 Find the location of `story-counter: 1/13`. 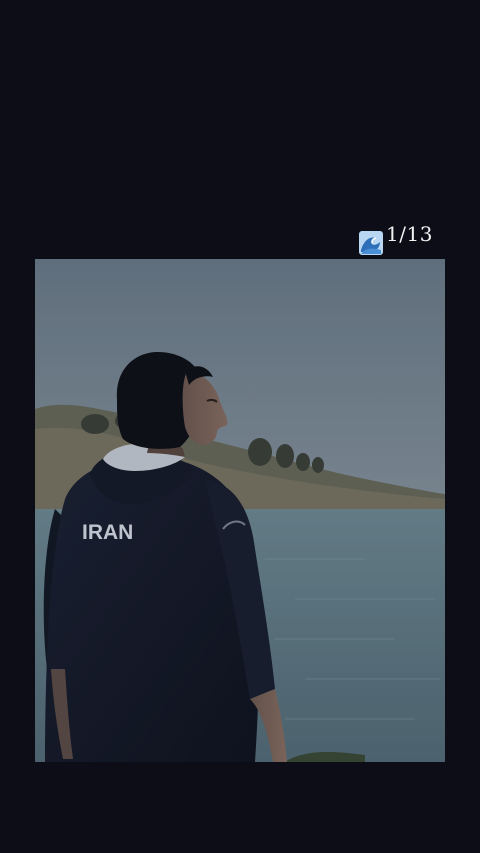

story-counter: 1/13 is located at coordinates (409, 234).